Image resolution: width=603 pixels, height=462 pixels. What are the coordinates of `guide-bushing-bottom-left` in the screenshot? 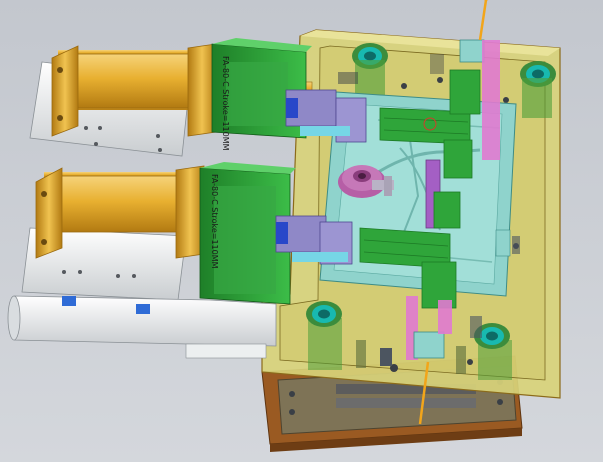 It's located at (324, 335).